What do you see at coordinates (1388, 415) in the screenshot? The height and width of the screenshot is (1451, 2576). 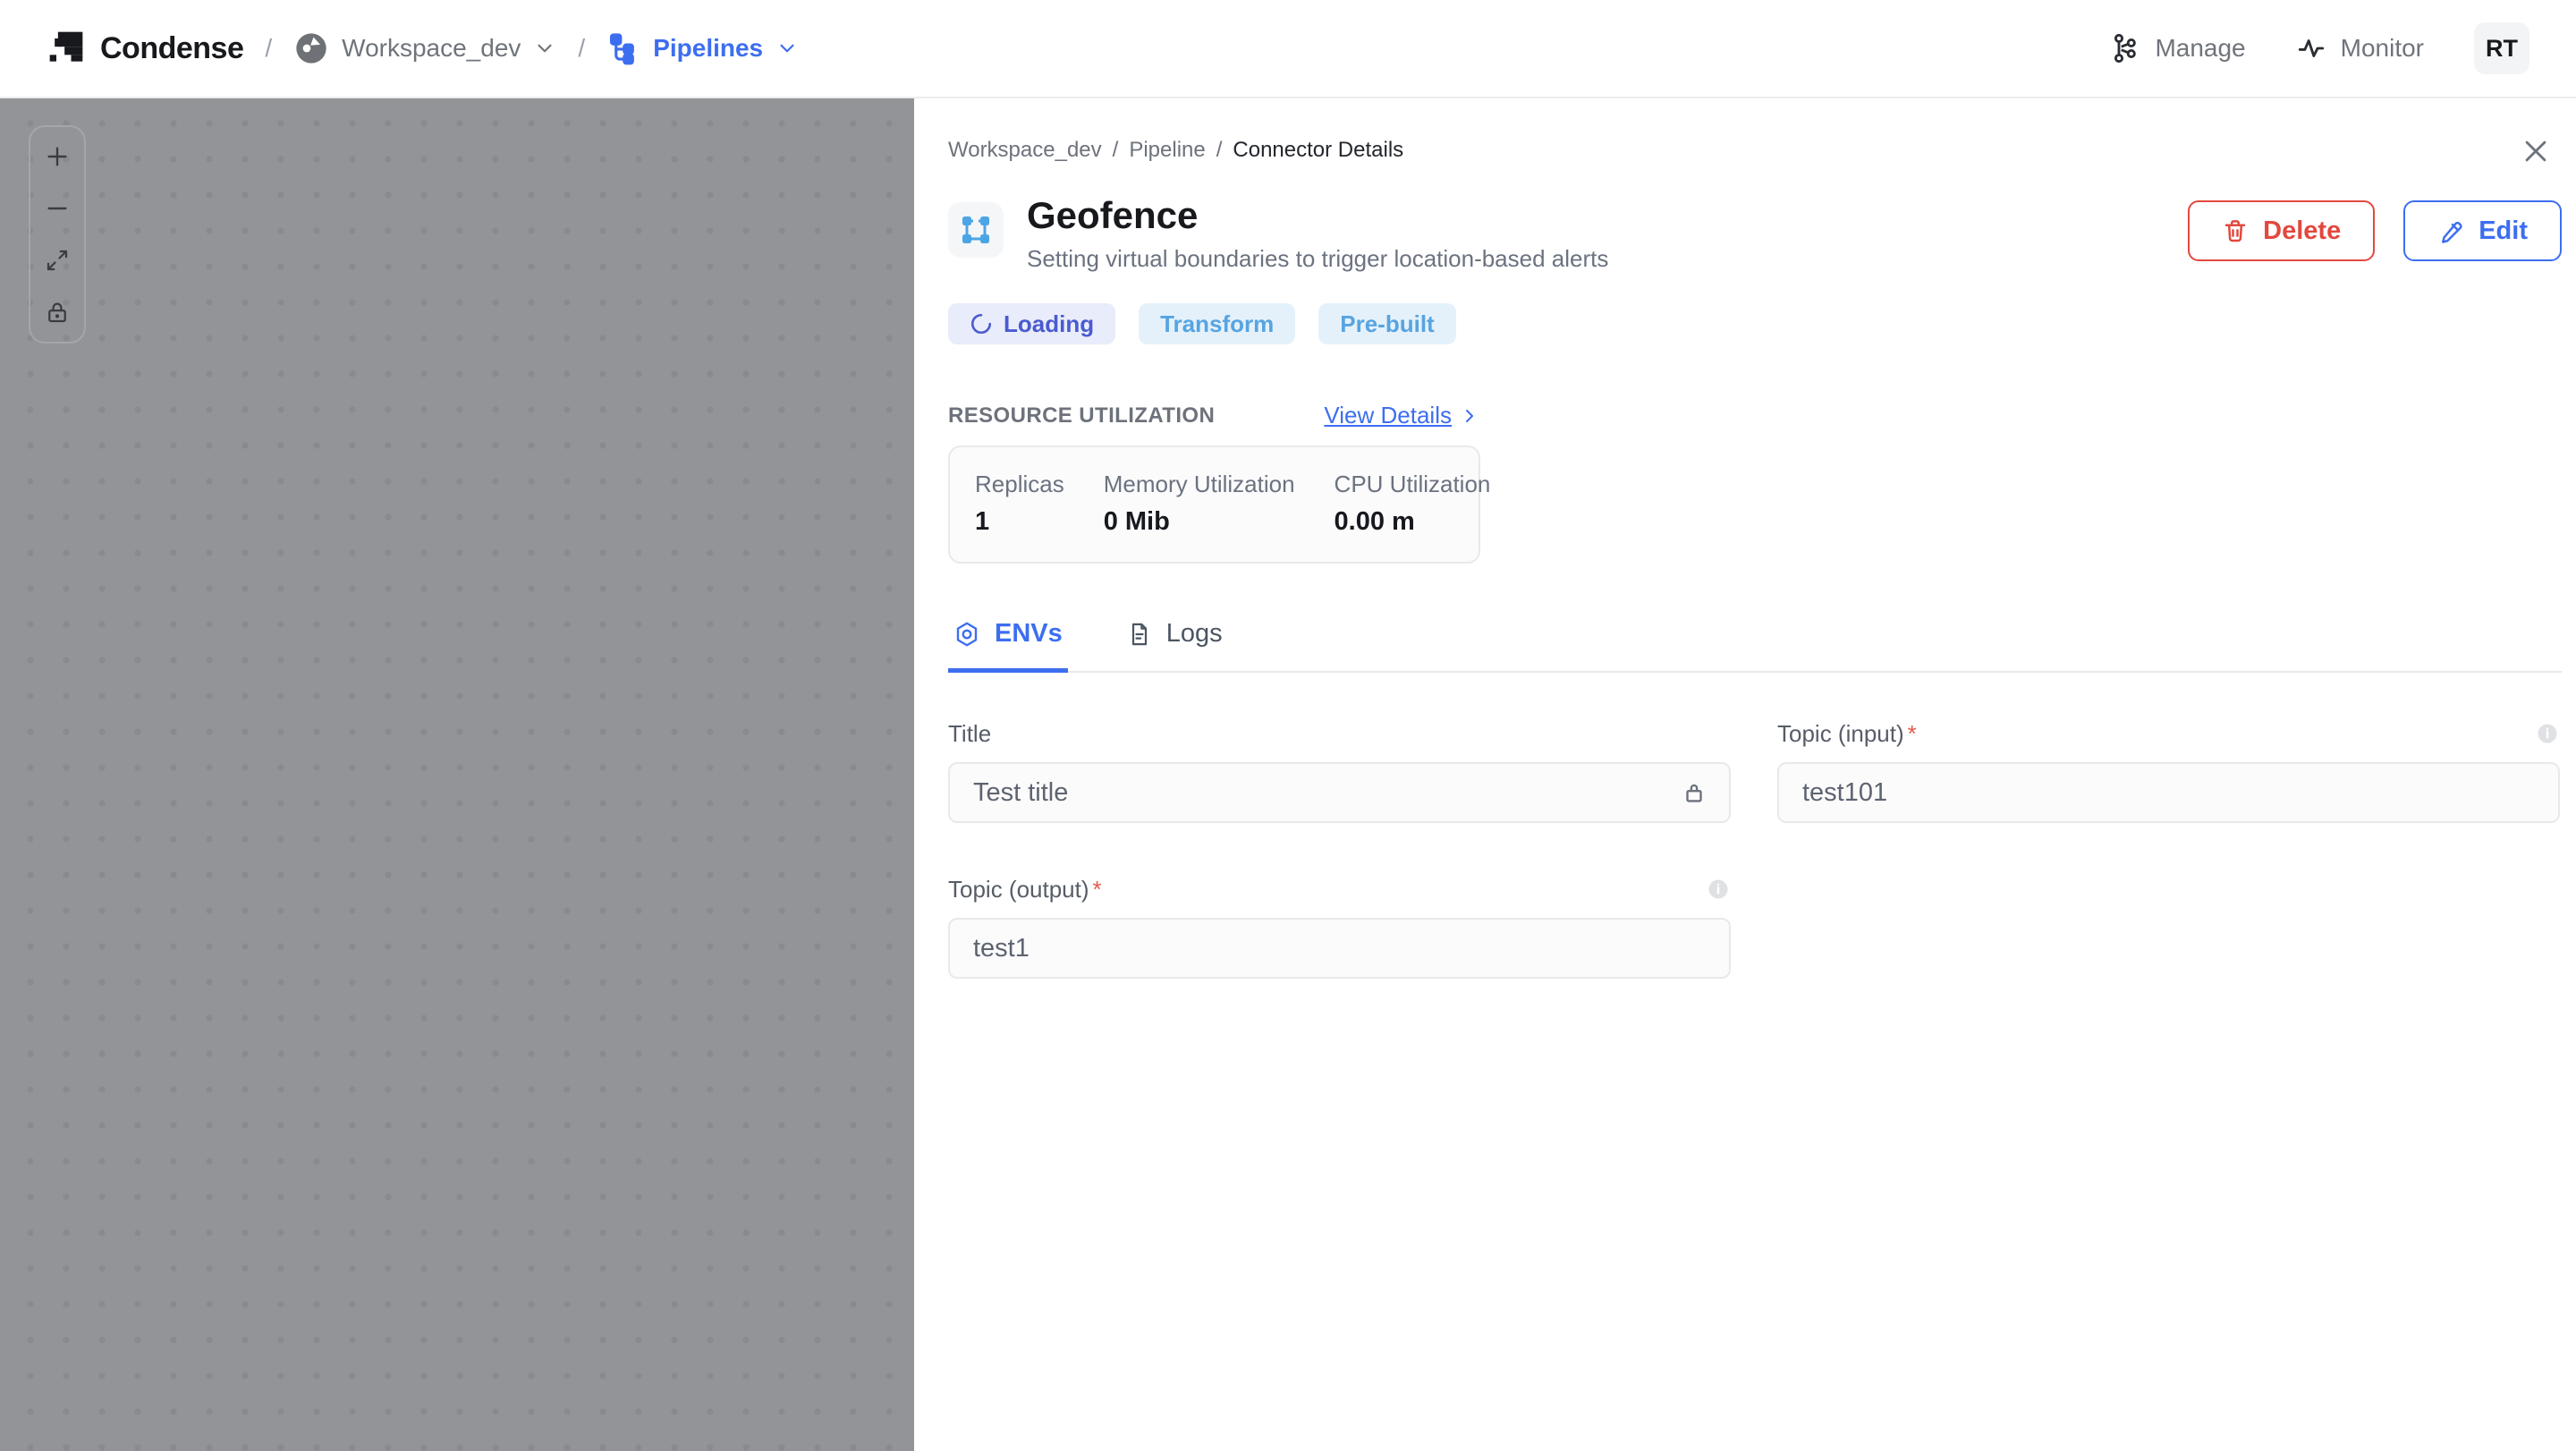 I see `view-details-label: View Details` at bounding box center [1388, 415].